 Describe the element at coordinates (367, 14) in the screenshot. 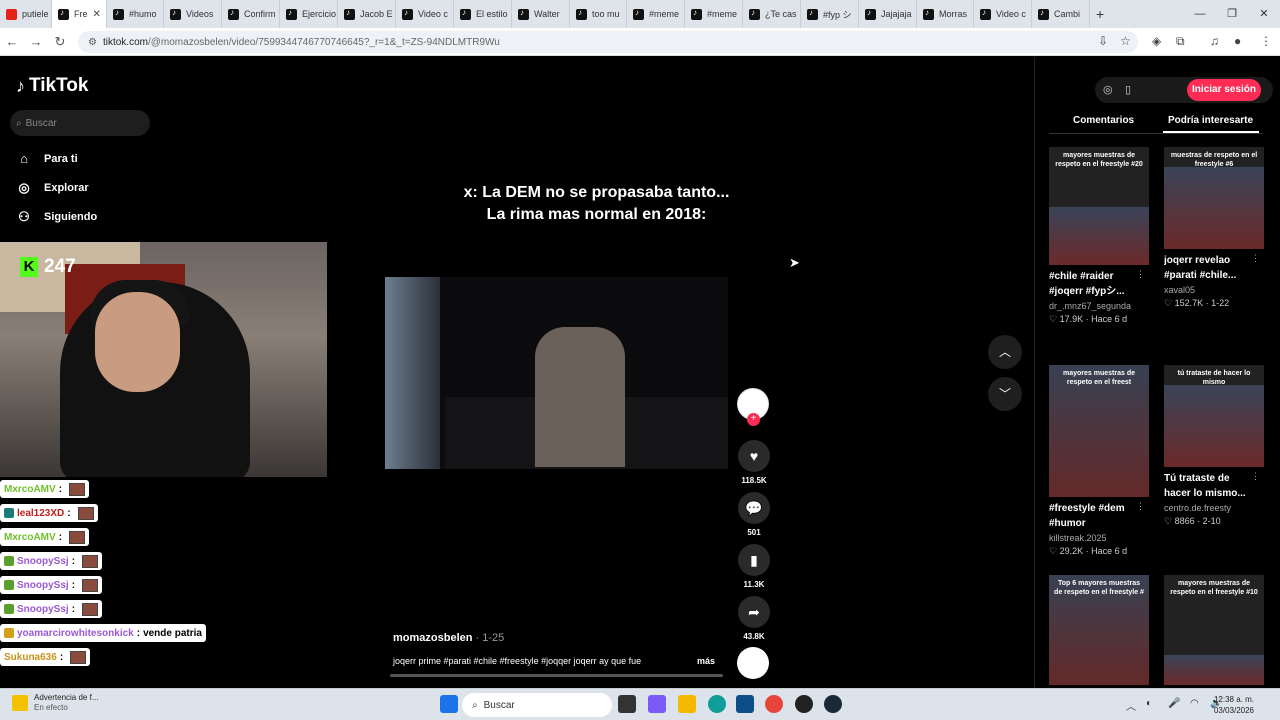

I see `tab-6: Jacob E` at that location.